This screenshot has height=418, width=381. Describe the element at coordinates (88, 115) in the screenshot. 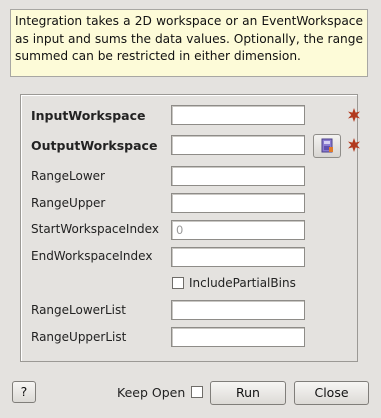

I see `input-workspace-label: InputWorkspace` at that location.